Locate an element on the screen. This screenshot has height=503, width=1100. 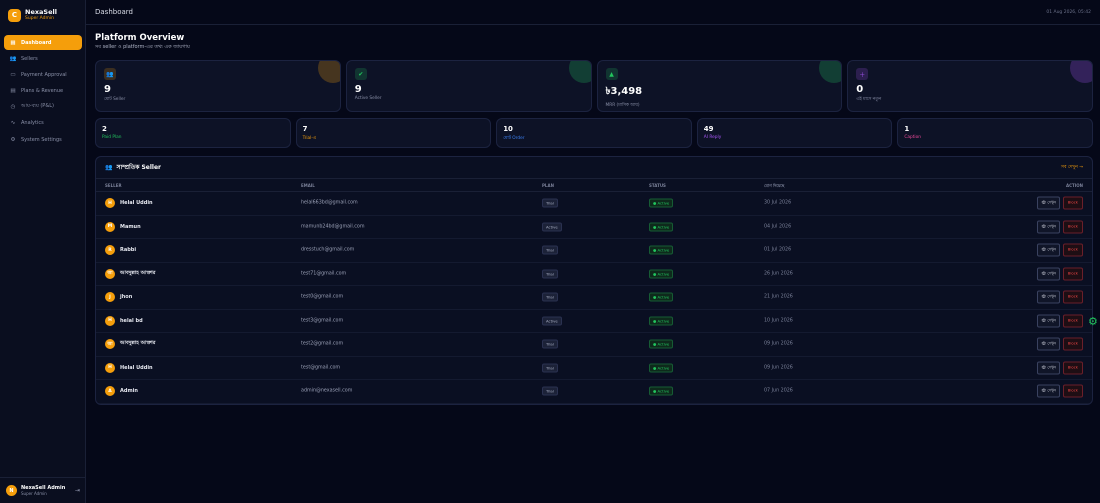
seller-cell: R Rabbi is located at coordinates (120, 250).